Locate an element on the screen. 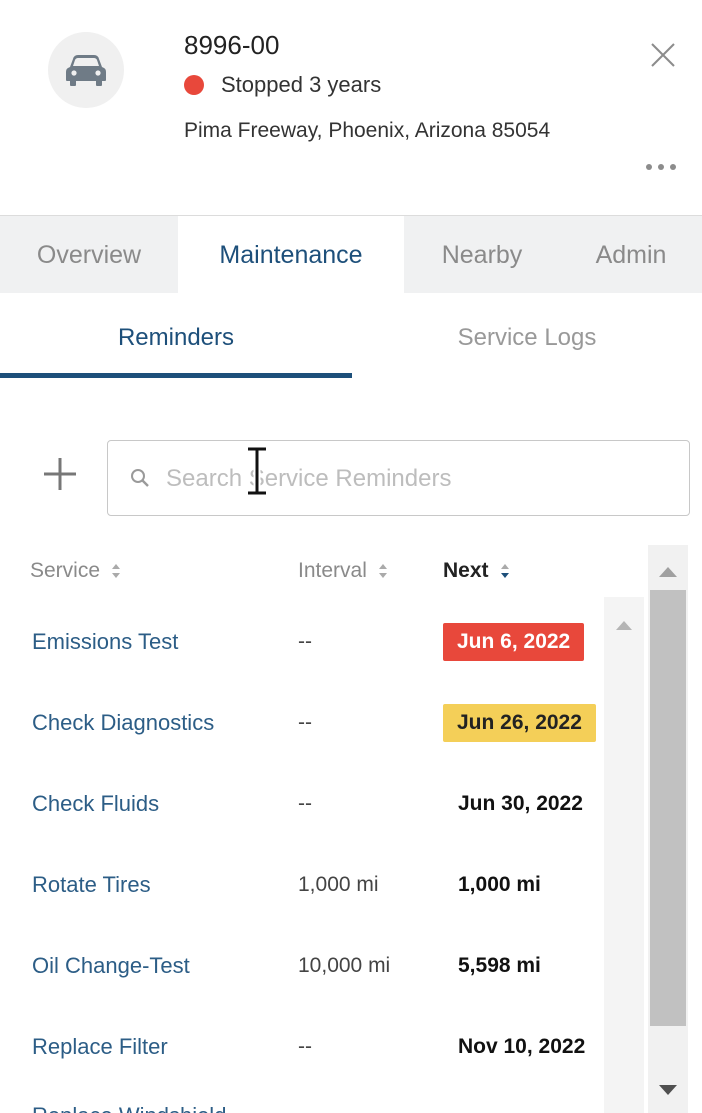 This screenshot has width=702, height=1113. table-row: Replace Windshield is located at coordinates (302, 1094).